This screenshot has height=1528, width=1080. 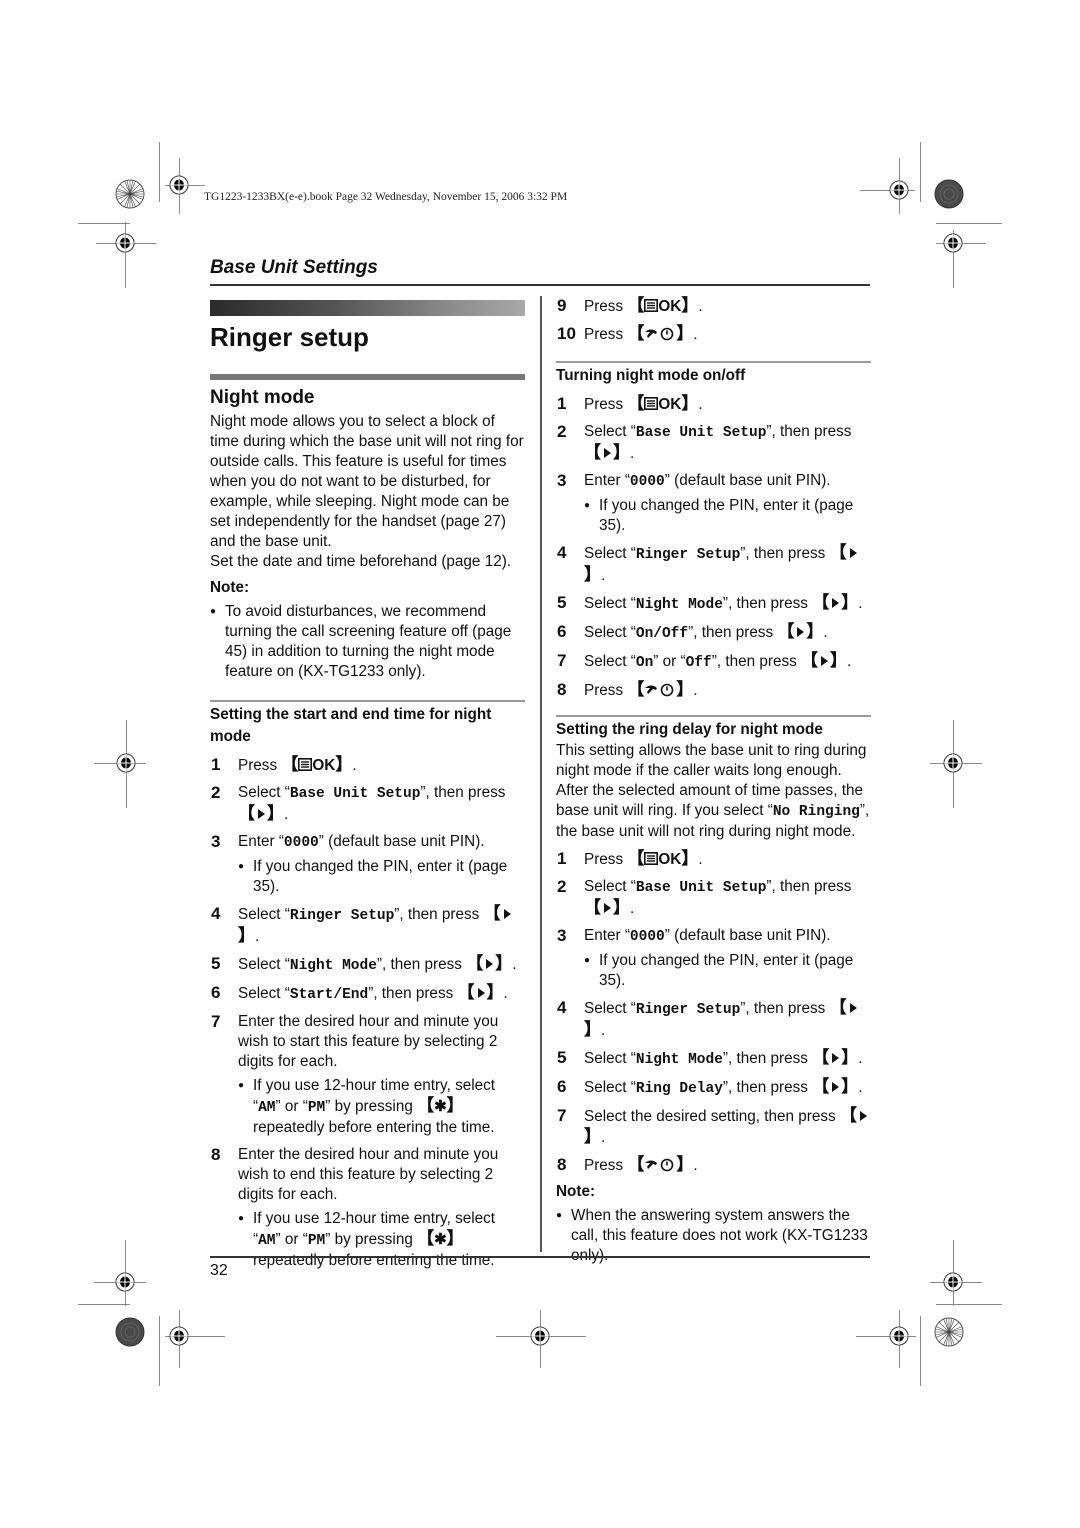 I want to click on step-6: 6 Select “Ring Delay”, then press 【】., so click(x=710, y=1087).